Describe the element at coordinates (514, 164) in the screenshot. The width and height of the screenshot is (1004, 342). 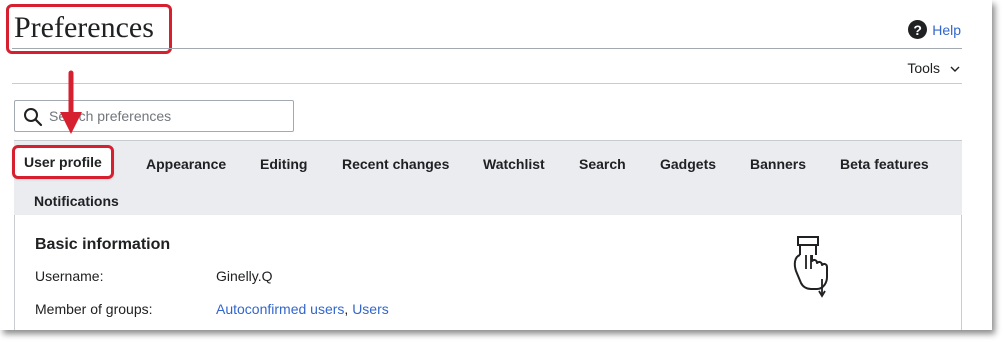
I see `tab-watchlist: Watchlist` at that location.